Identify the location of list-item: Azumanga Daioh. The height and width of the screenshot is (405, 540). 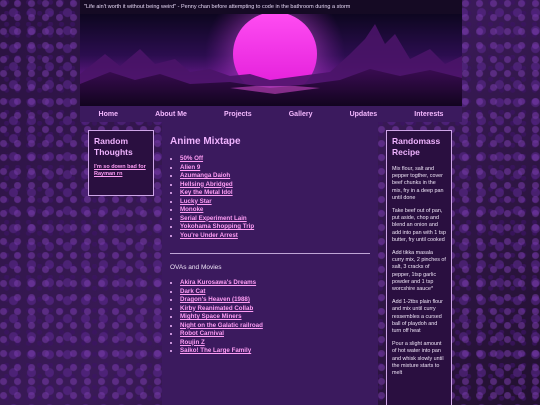
(275, 176).